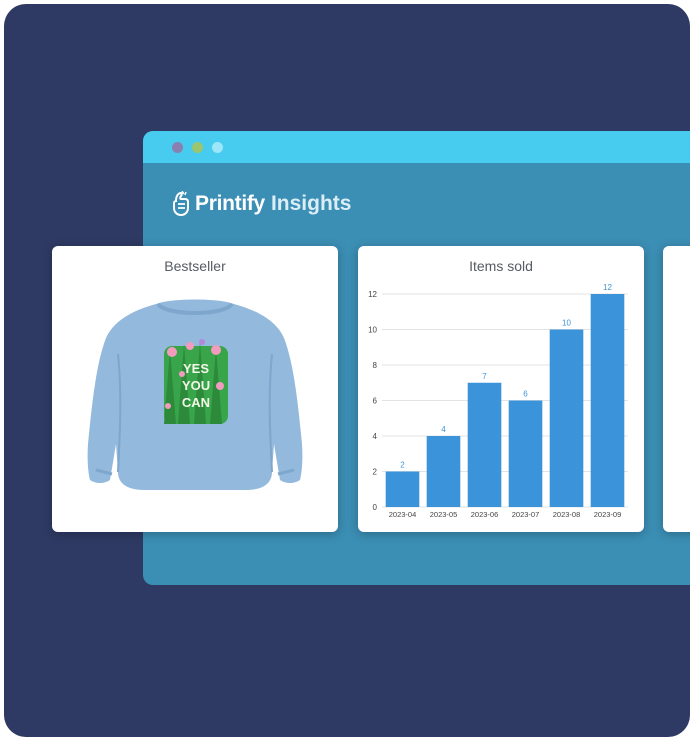 The width and height of the screenshot is (691, 738). I want to click on x-tick-label: 2023-09, so click(608, 514).